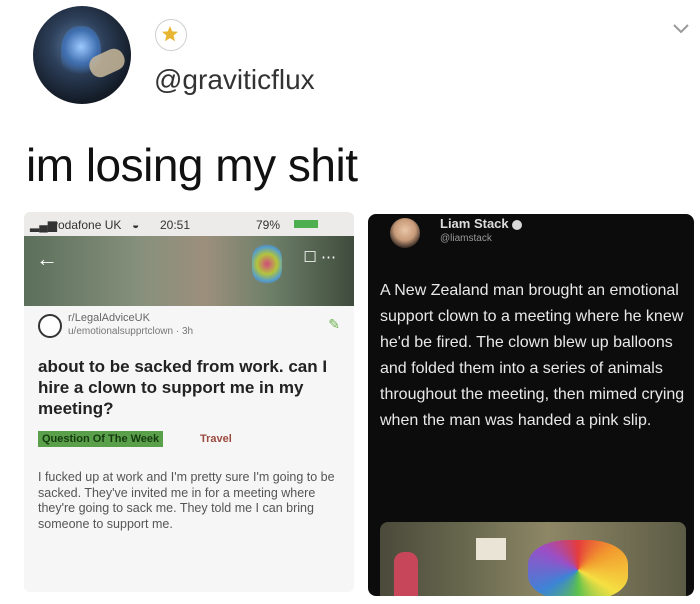 The height and width of the screenshot is (604, 700). What do you see at coordinates (306, 224) in the screenshot?
I see `battery-icon` at bounding box center [306, 224].